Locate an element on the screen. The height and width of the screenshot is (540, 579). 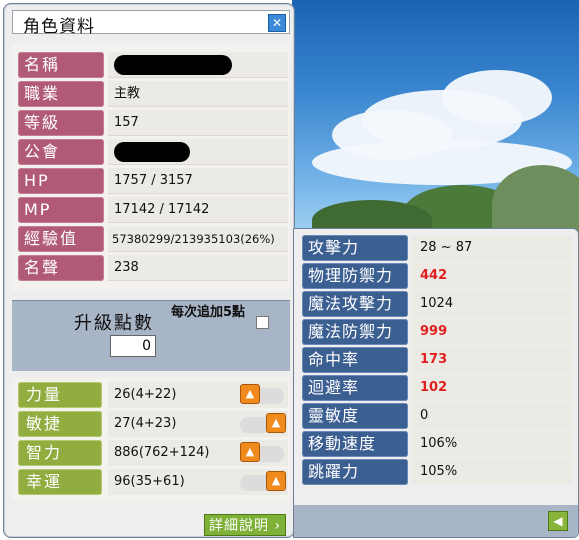
combat-row: 迴避率 102 is located at coordinates (437, 388).